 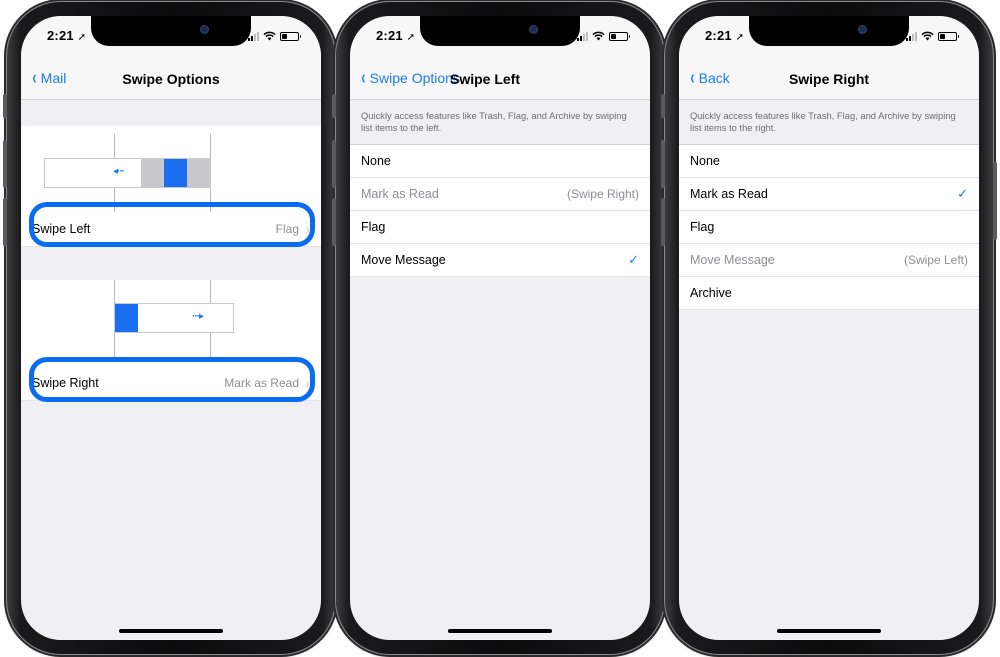 What do you see at coordinates (171, 31) in the screenshot?
I see `notch` at bounding box center [171, 31].